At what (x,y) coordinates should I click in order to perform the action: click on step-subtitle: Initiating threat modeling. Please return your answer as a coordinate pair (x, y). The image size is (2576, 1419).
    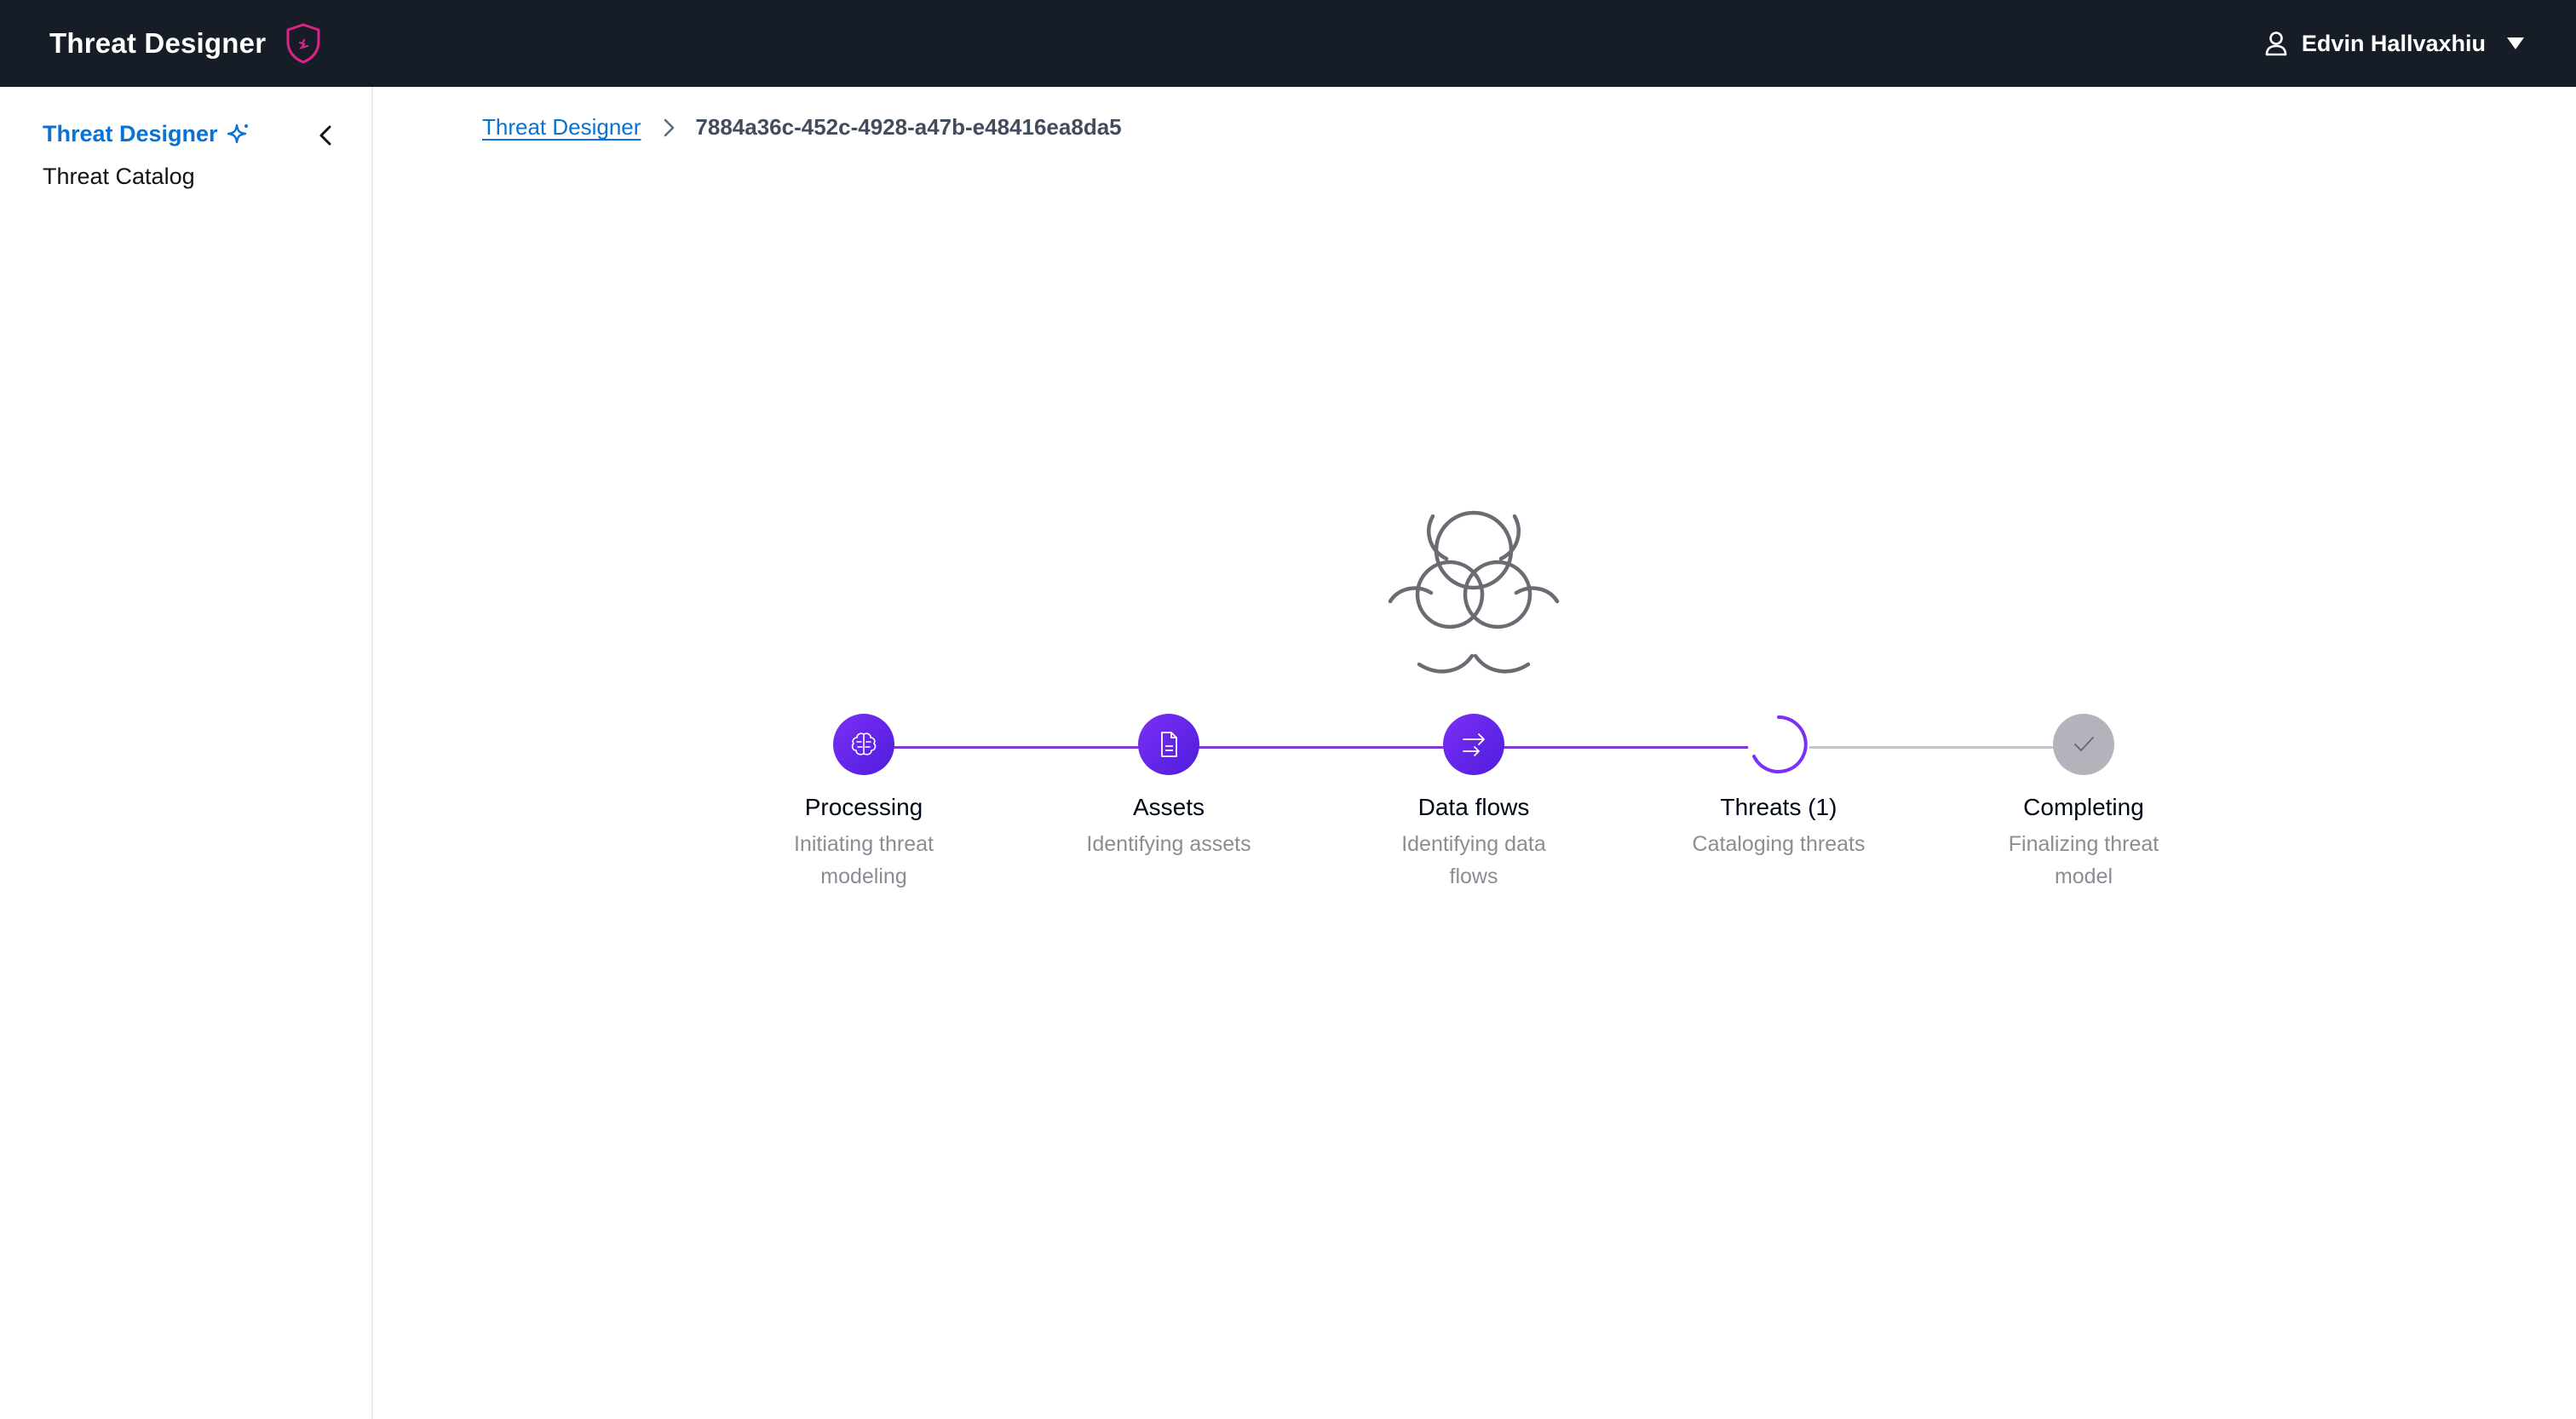
    Looking at the image, I should click on (864, 860).